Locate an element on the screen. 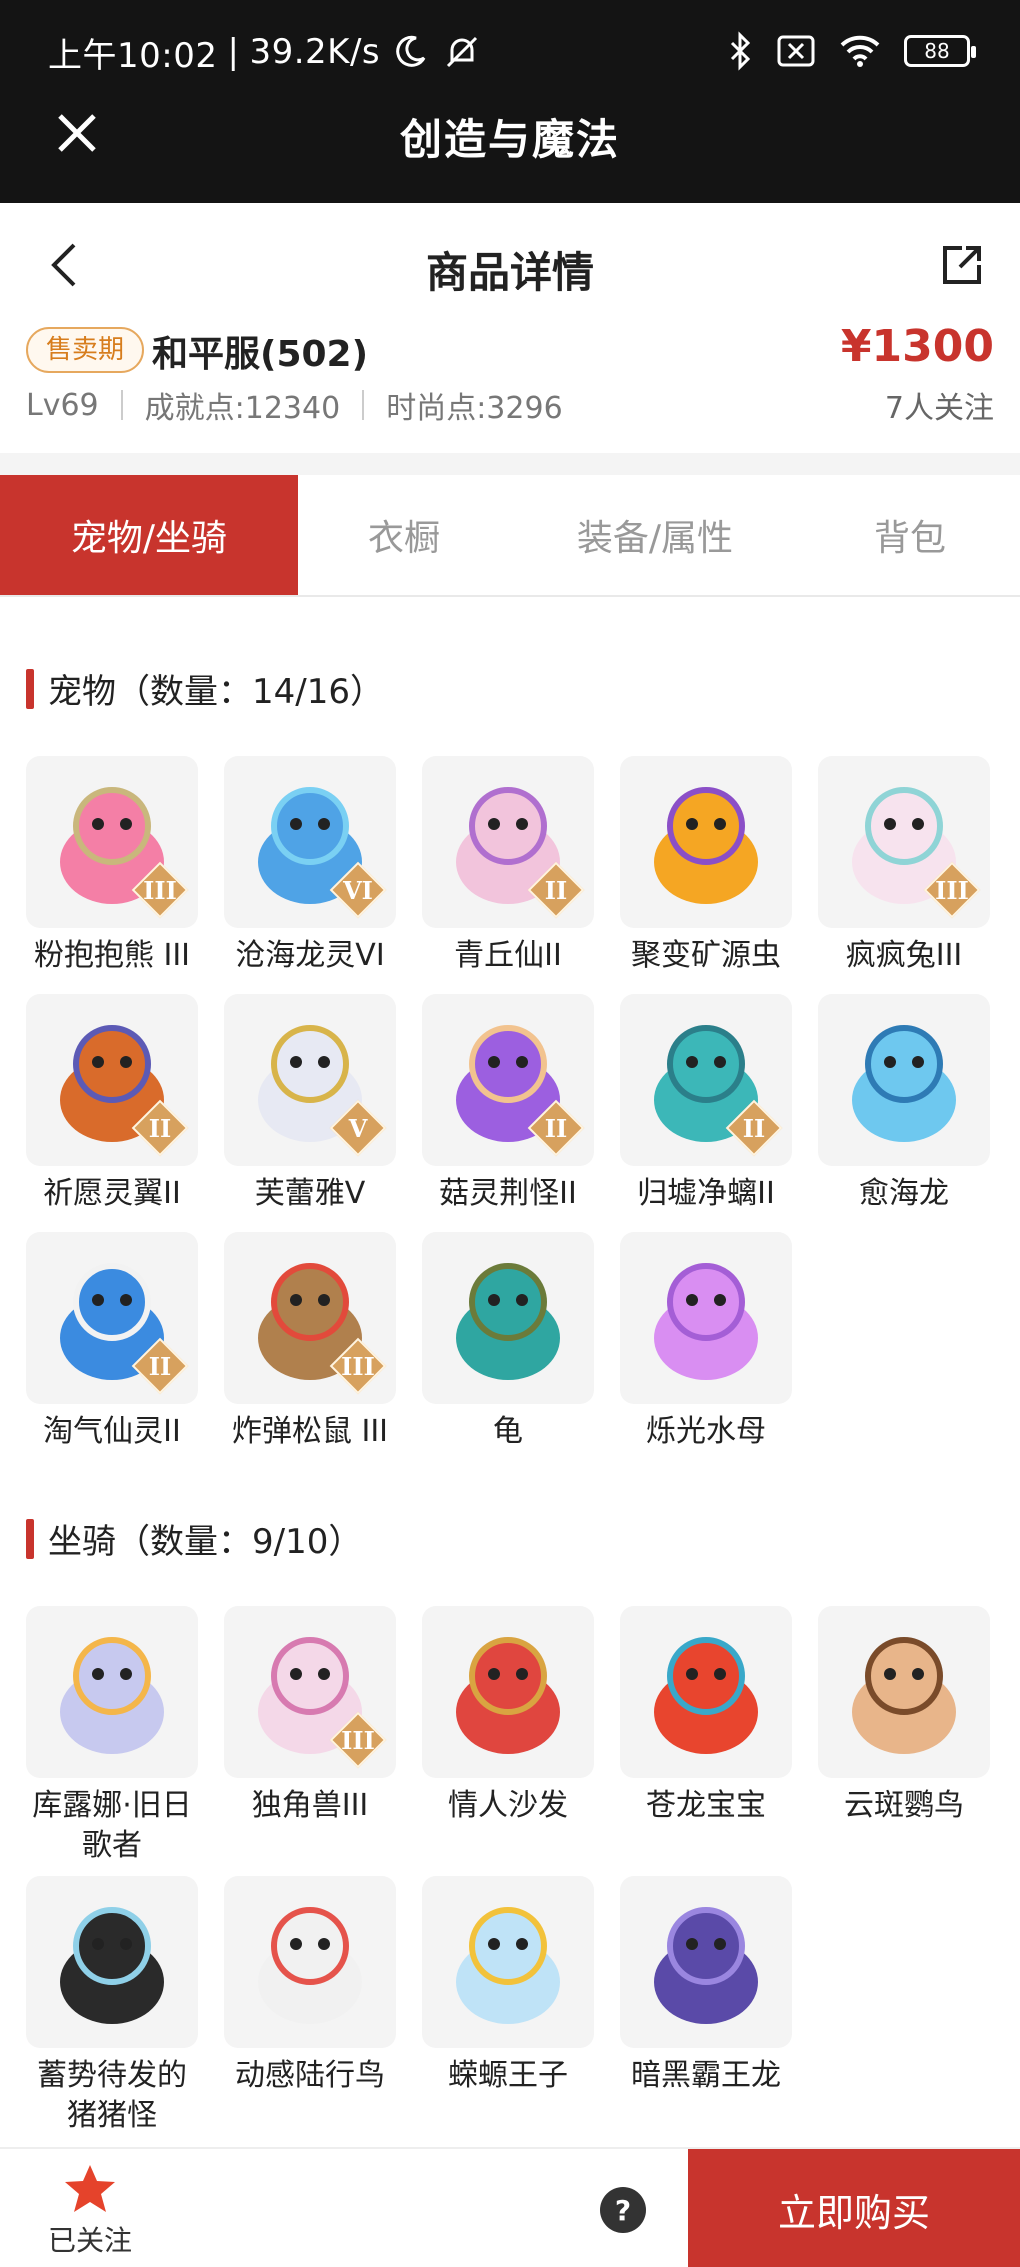  collection-item: III 独角兽III is located at coordinates (310, 1736).